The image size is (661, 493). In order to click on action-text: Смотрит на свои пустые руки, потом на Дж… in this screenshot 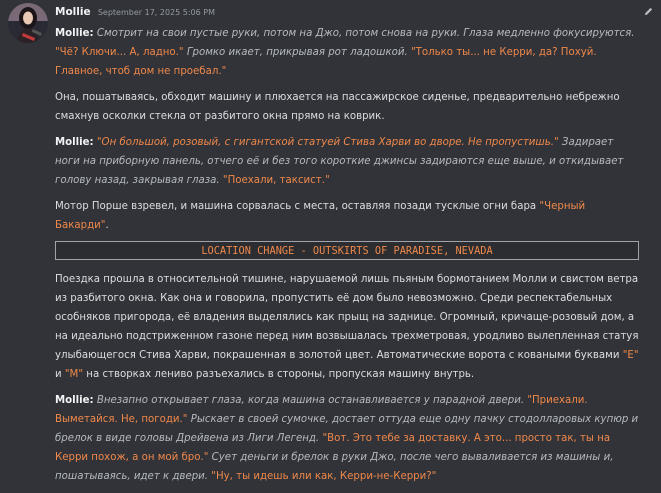, I will do `click(365, 33)`.